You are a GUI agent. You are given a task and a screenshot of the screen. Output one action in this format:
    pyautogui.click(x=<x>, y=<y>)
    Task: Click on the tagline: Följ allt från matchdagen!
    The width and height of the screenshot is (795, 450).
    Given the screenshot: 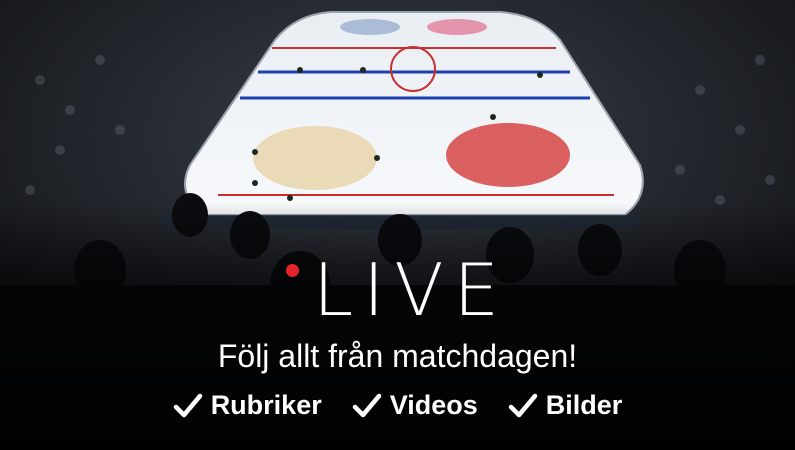 What is the action you would take?
    pyautogui.click(x=397, y=356)
    